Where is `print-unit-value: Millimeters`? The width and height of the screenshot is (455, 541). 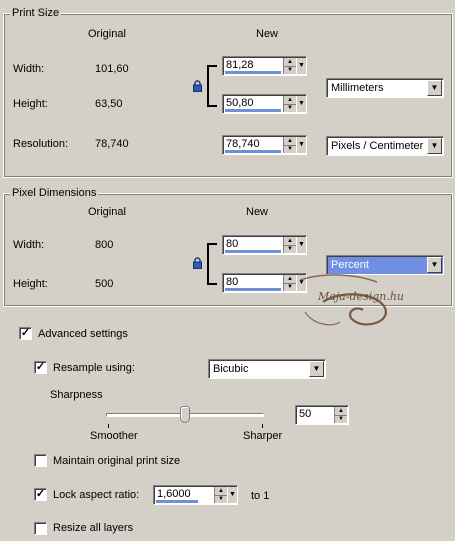 print-unit-value: Millimeters is located at coordinates (357, 88).